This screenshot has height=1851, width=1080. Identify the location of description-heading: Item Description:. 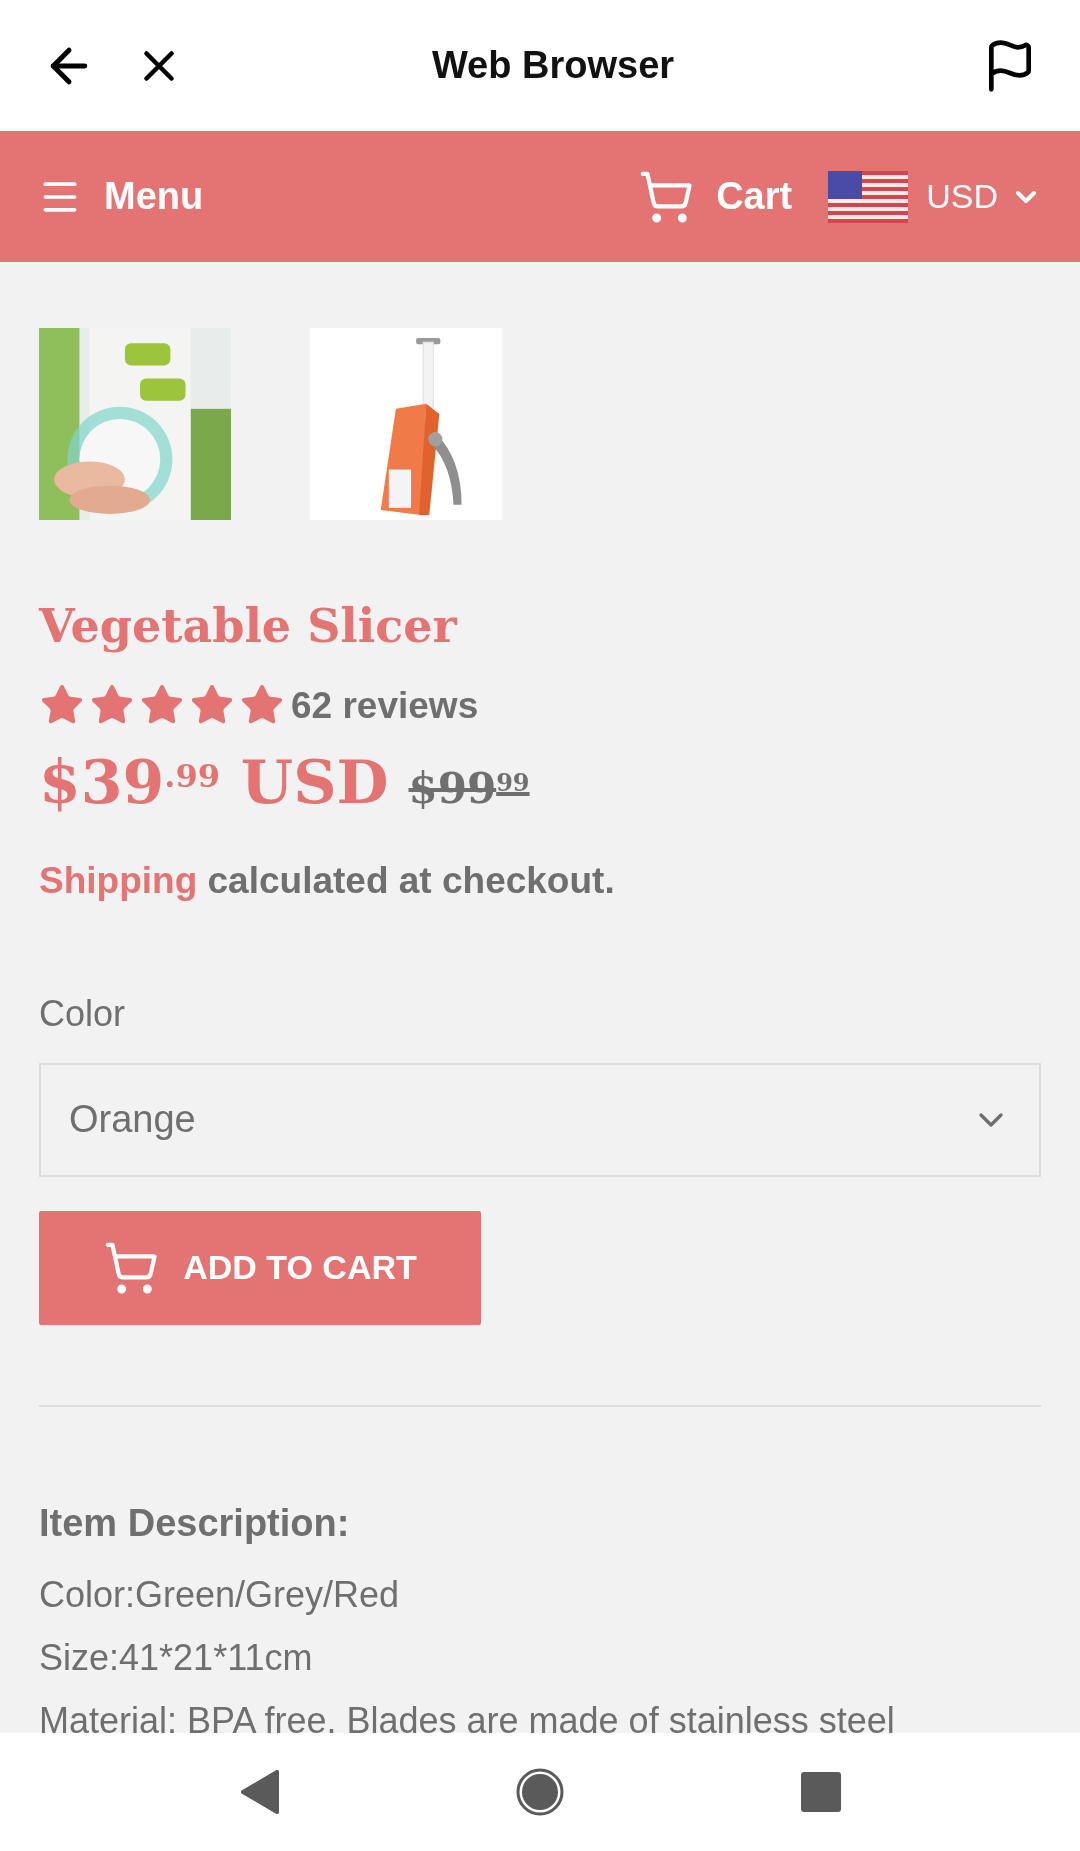
(194, 1523).